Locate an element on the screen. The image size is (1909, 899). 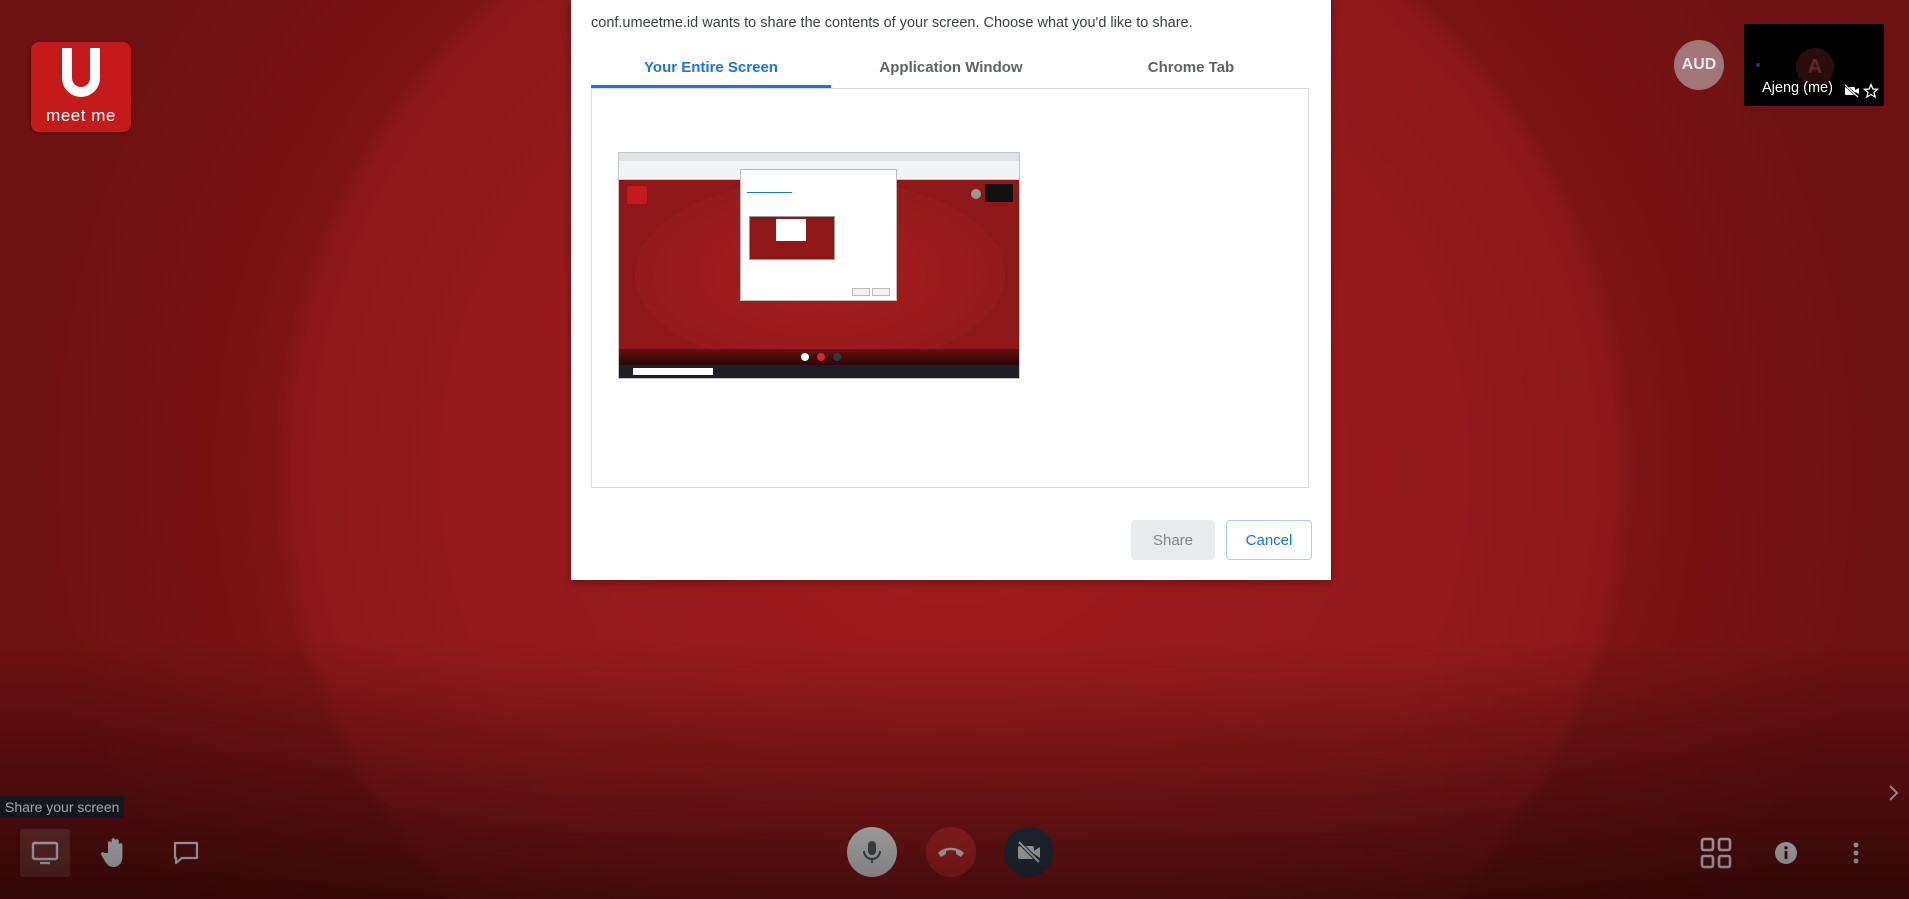
thumbnail-cancel-btn is located at coordinates (881, 292).